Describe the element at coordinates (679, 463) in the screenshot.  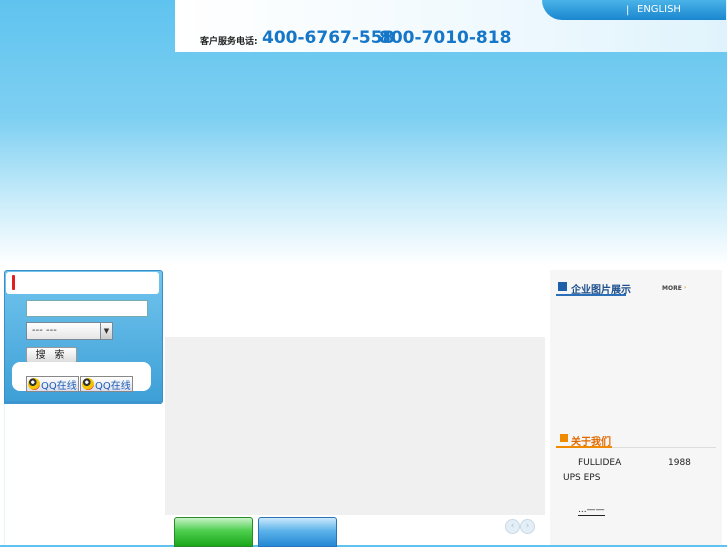
I see `about-text-year: 1988` at that location.